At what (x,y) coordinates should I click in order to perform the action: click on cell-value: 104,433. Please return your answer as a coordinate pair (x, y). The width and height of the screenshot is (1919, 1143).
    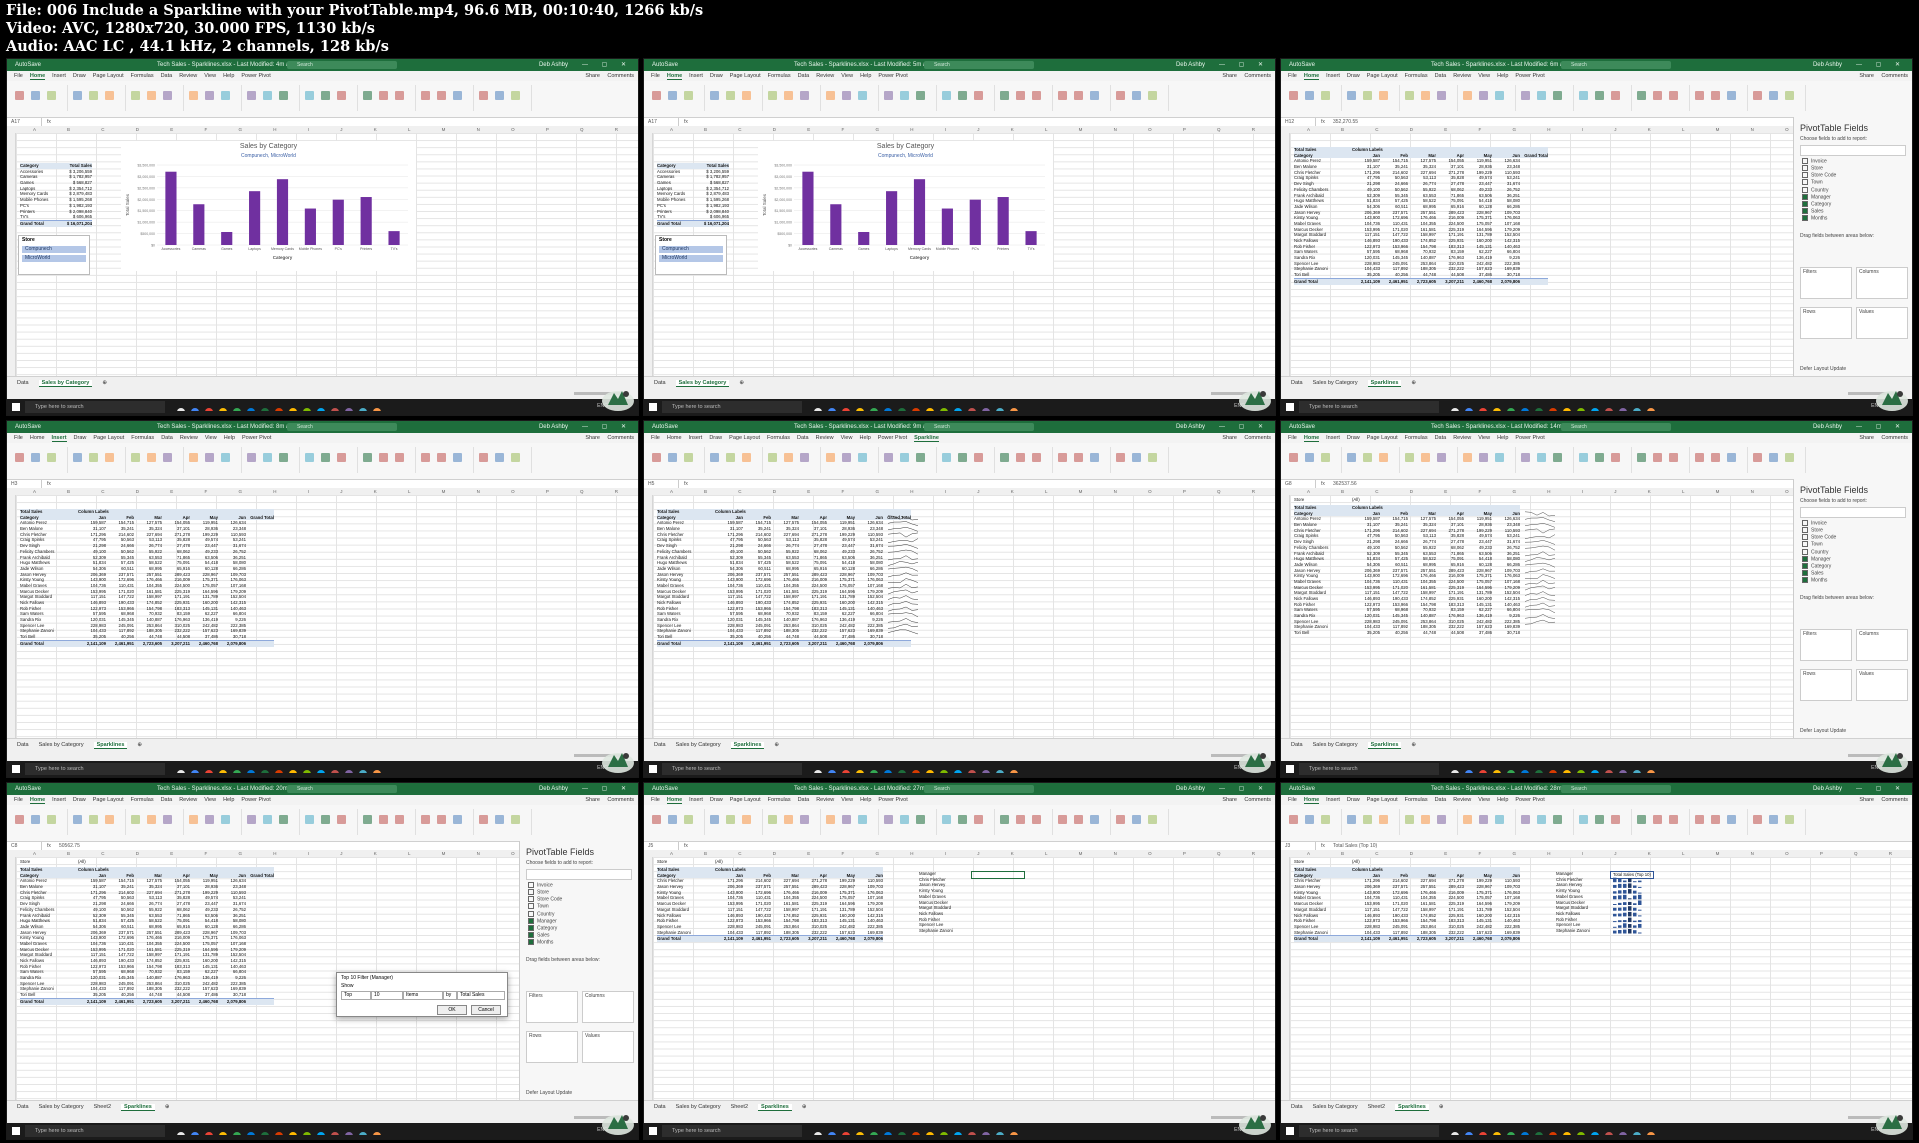
    Looking at the image, I should click on (1366, 933).